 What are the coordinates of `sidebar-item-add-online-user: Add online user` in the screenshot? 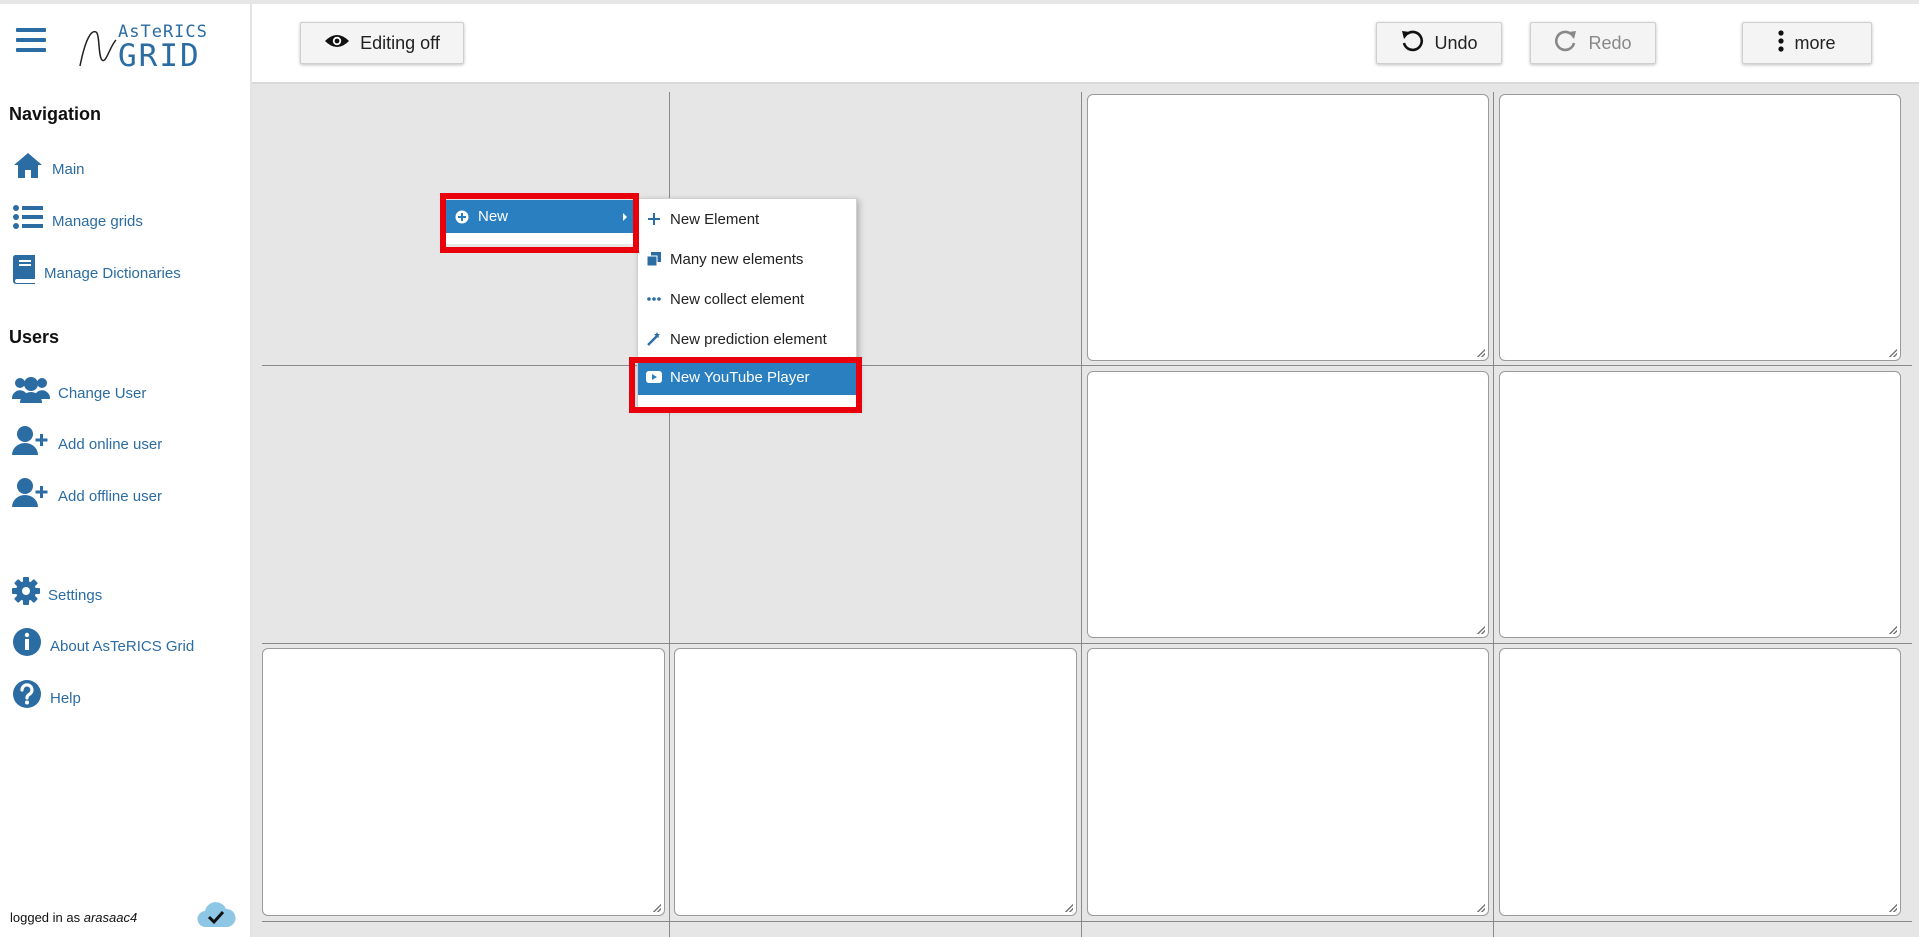 It's located at (87, 440).